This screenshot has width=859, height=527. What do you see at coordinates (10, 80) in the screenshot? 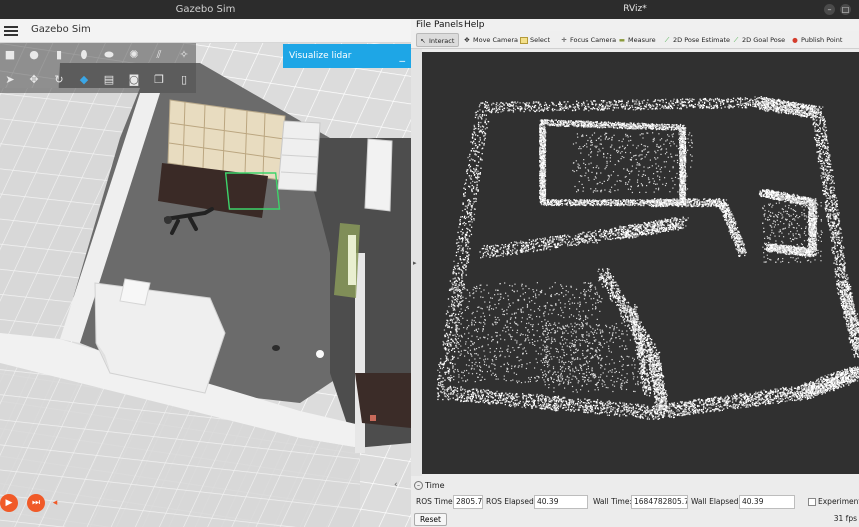
I see `select-arrow-icon: ➤` at bounding box center [10, 80].